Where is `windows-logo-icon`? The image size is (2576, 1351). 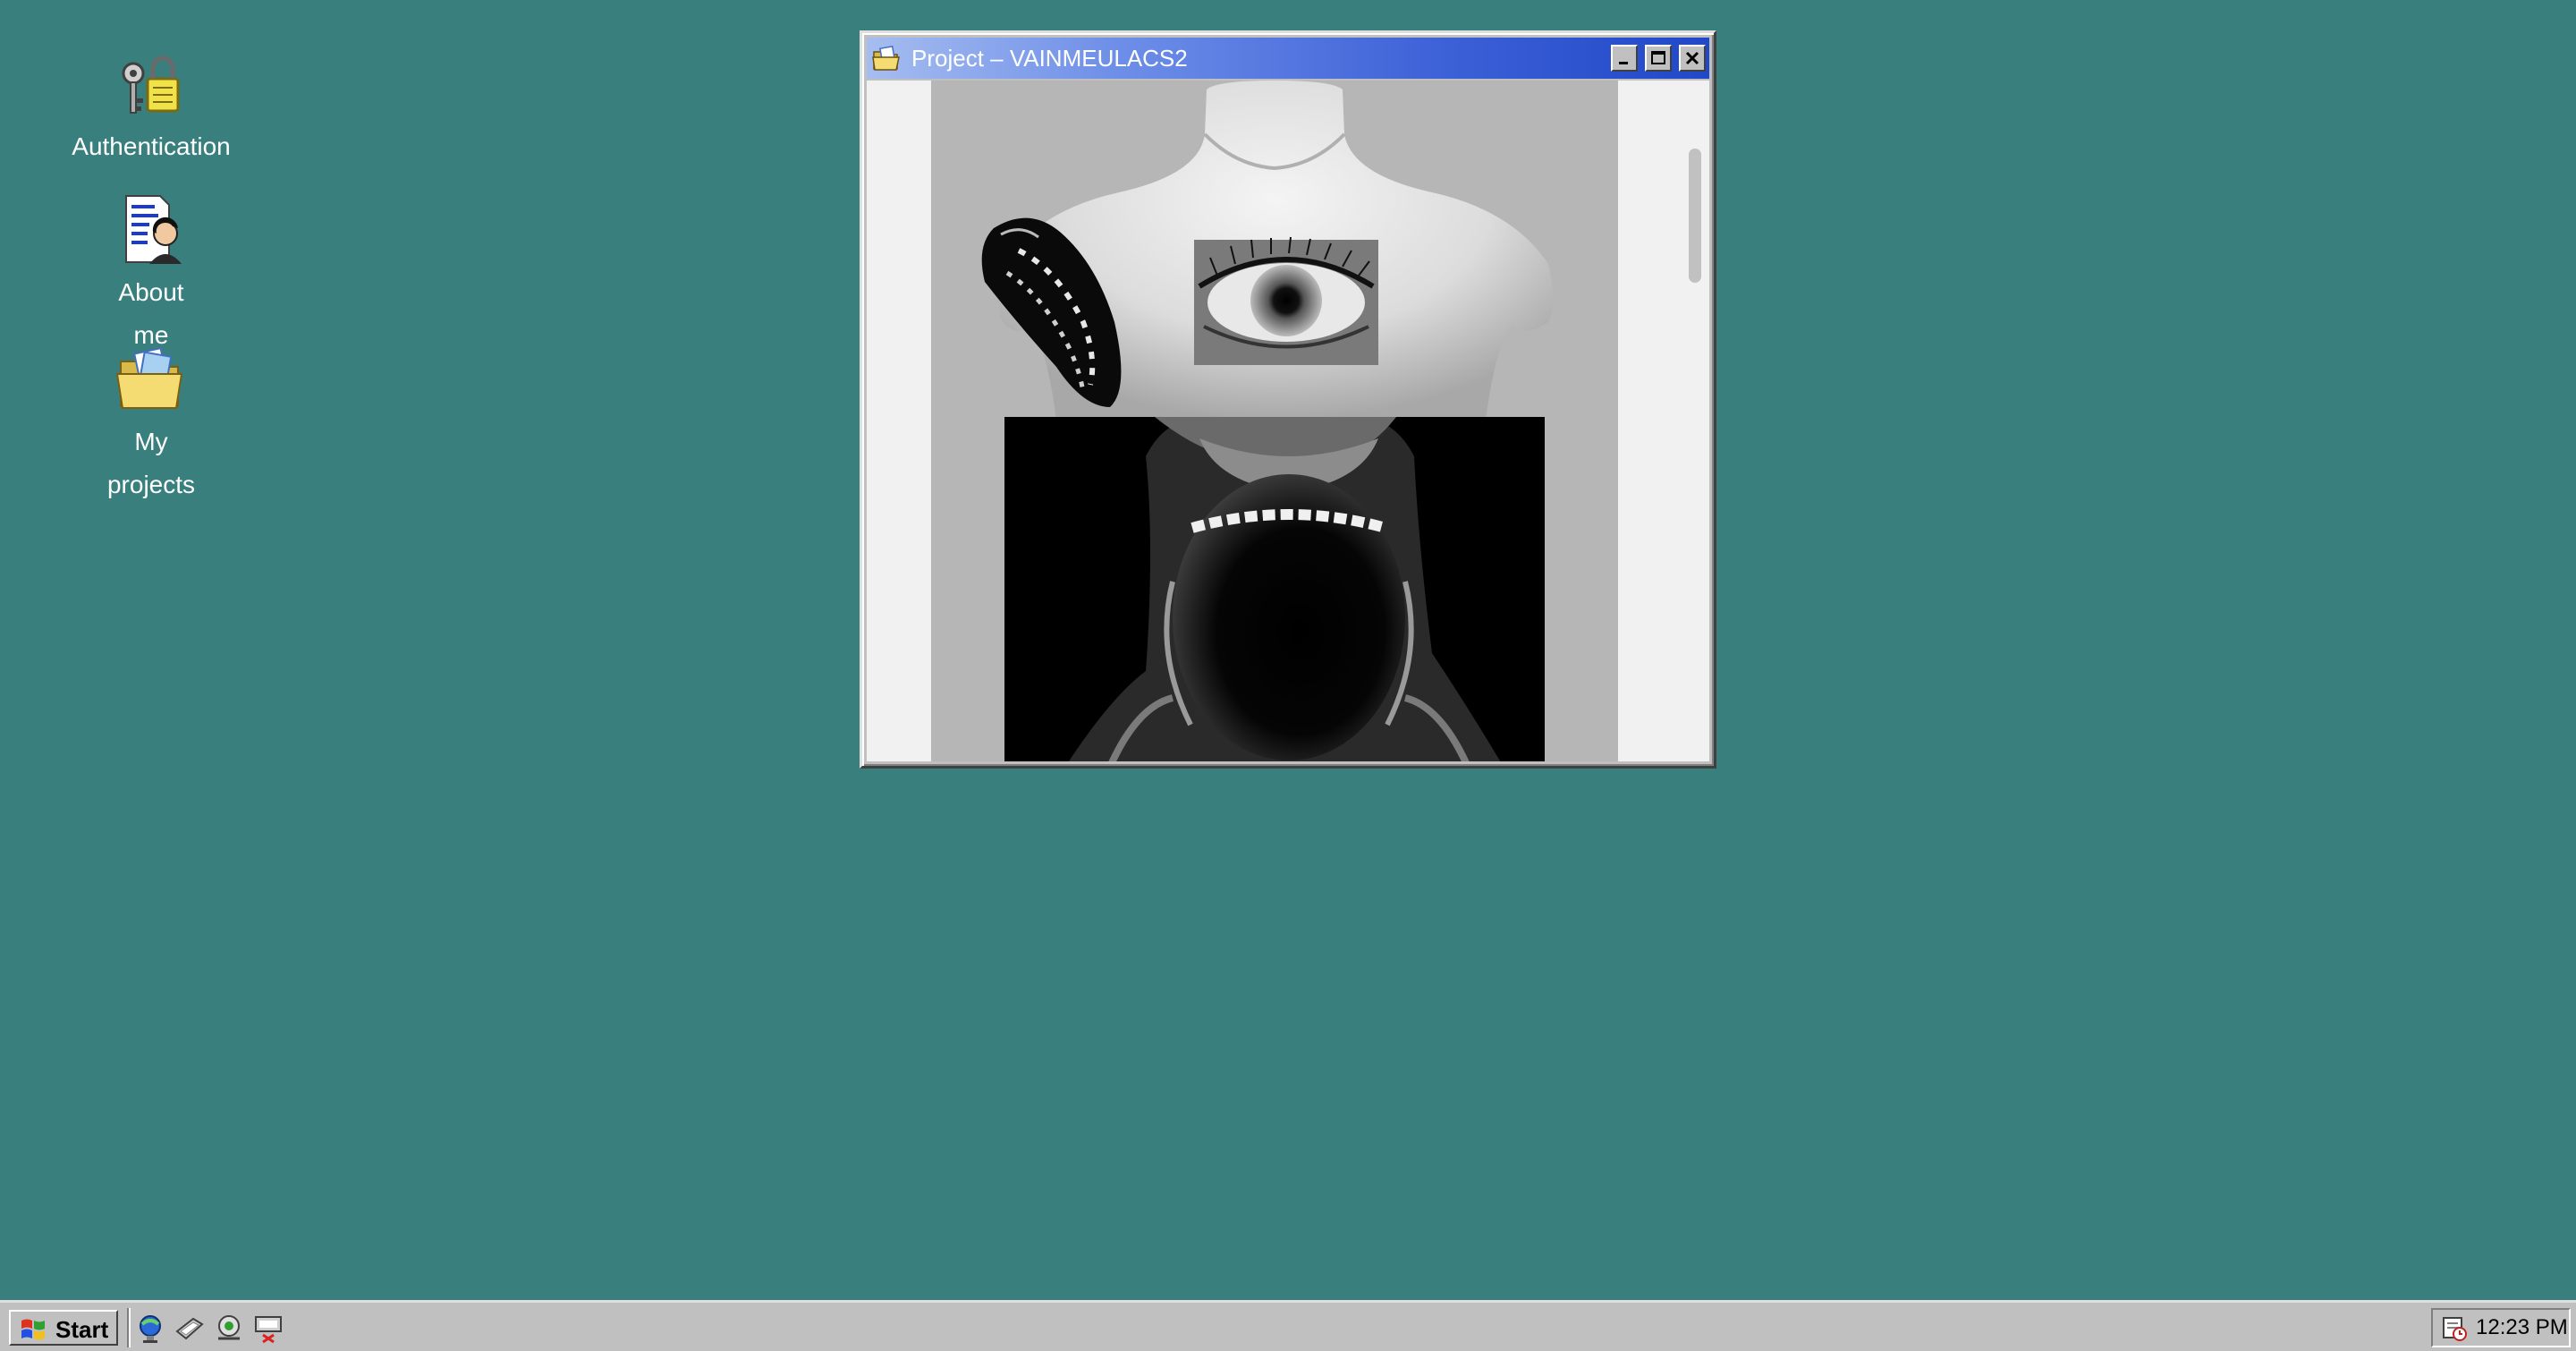
windows-logo-icon is located at coordinates (33, 1330).